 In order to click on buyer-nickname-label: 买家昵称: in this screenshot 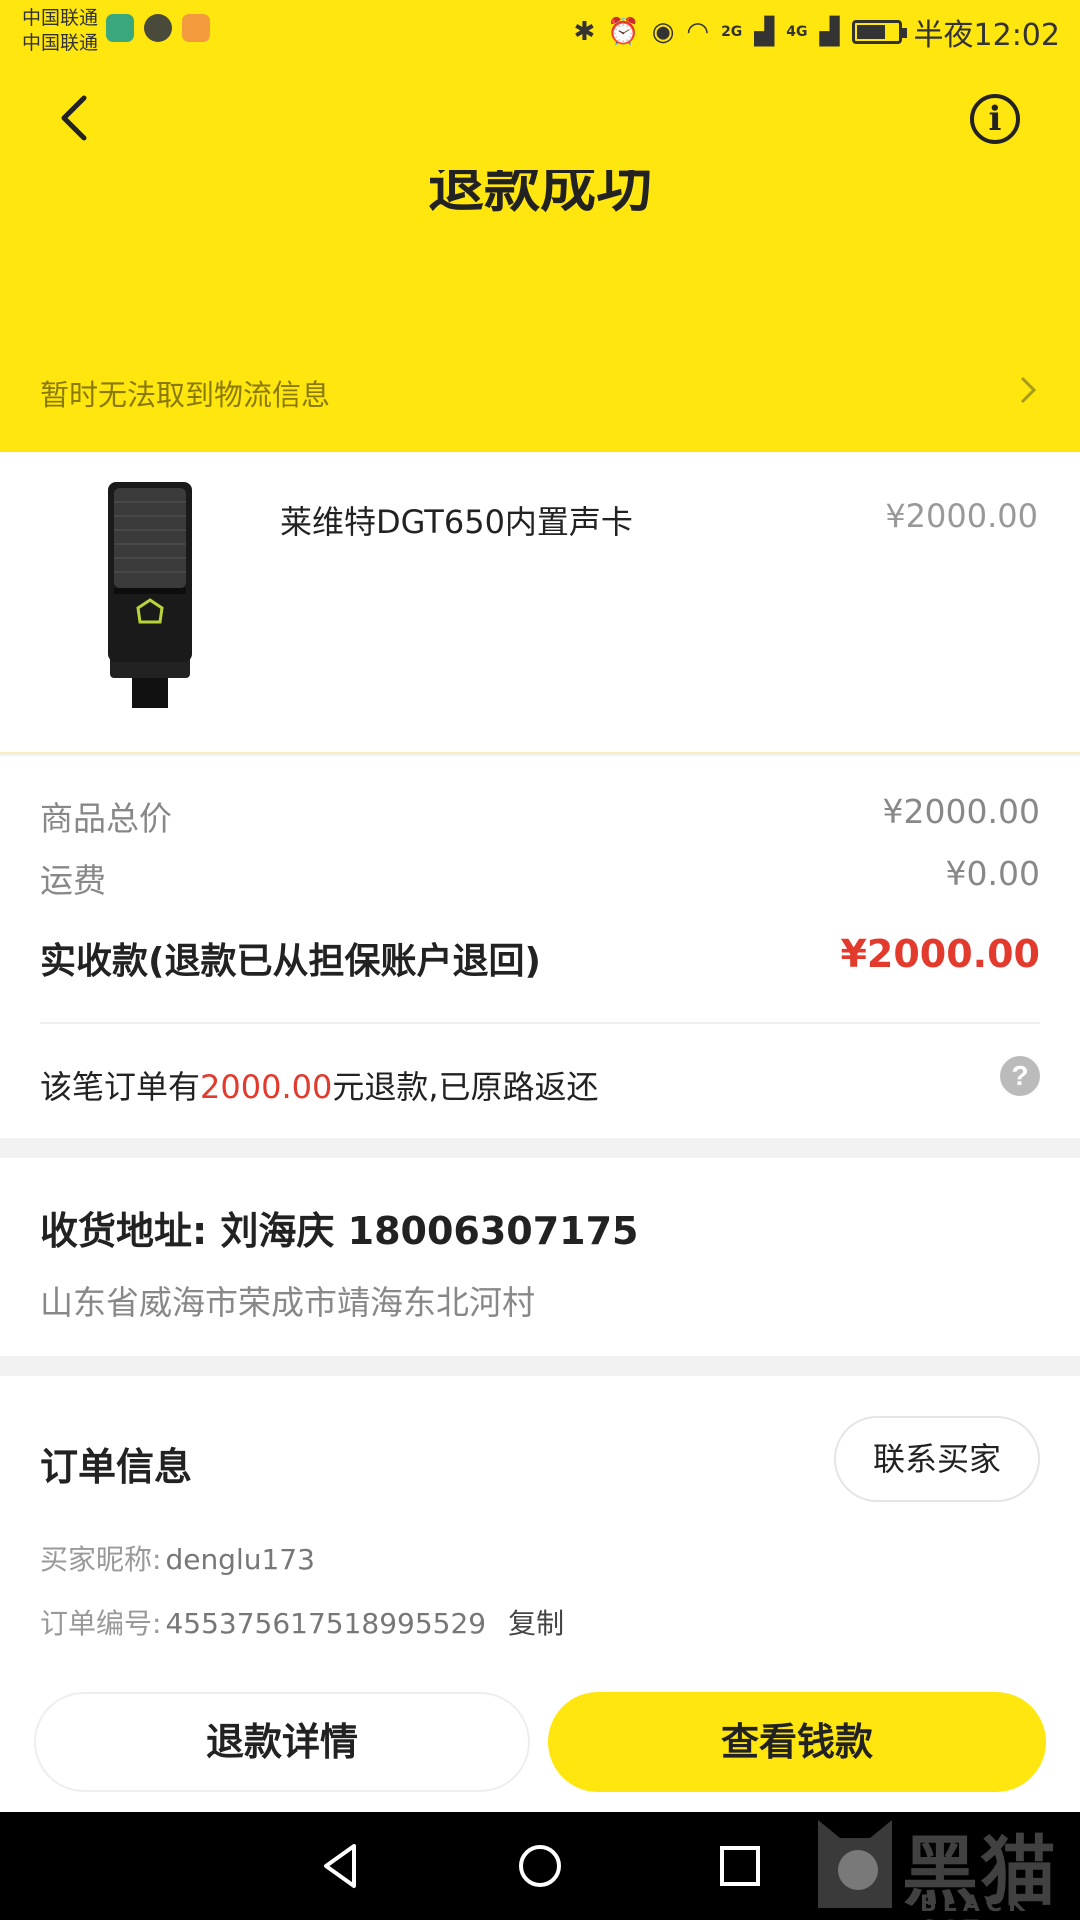, I will do `click(101, 1559)`.